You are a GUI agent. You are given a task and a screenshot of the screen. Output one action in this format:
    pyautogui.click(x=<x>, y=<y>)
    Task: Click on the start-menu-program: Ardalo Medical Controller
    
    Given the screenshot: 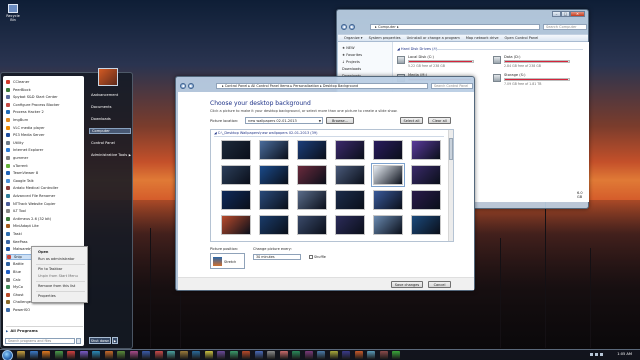 What is the action you would take?
    pyautogui.click(x=44, y=188)
    